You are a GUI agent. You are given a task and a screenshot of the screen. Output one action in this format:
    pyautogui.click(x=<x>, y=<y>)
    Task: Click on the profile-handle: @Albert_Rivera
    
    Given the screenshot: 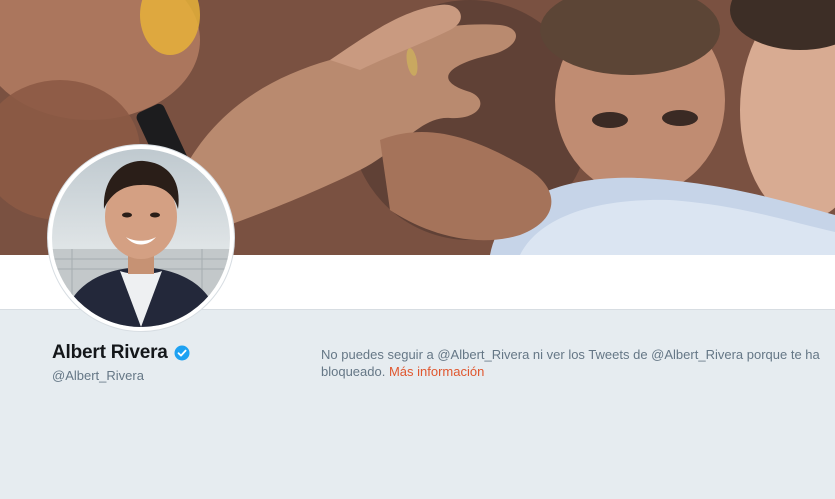 What is the action you would take?
    pyautogui.click(x=98, y=375)
    